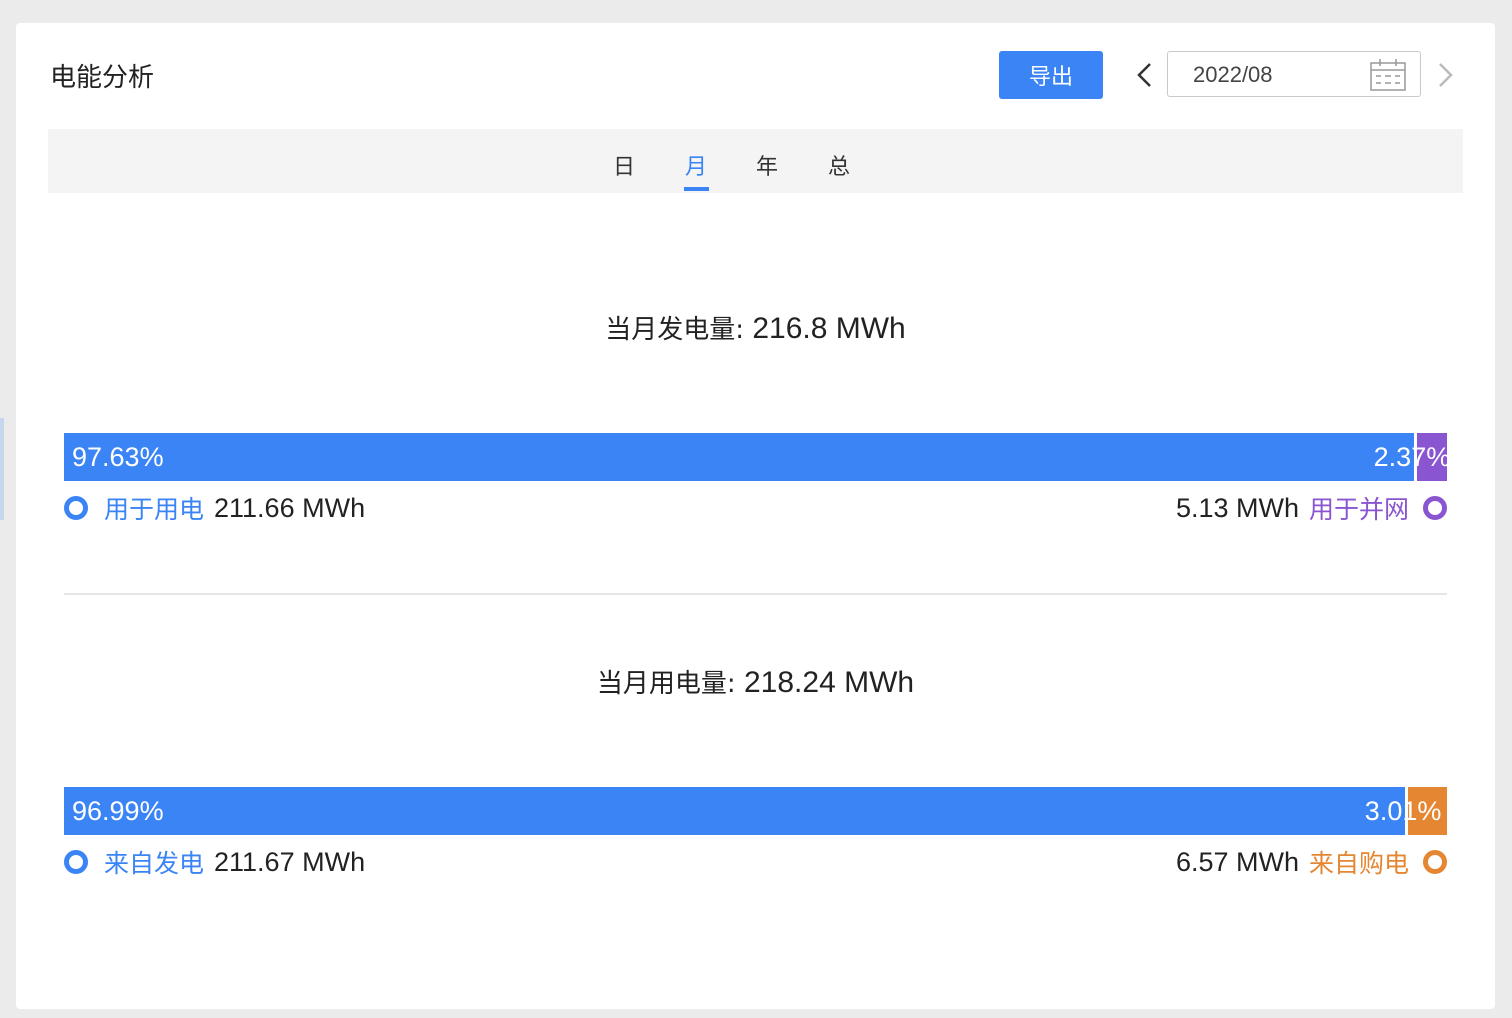 This screenshot has height=1018, width=1512. What do you see at coordinates (1358, 509) in the screenshot?
I see `grid-export-label: 用于并网` at bounding box center [1358, 509].